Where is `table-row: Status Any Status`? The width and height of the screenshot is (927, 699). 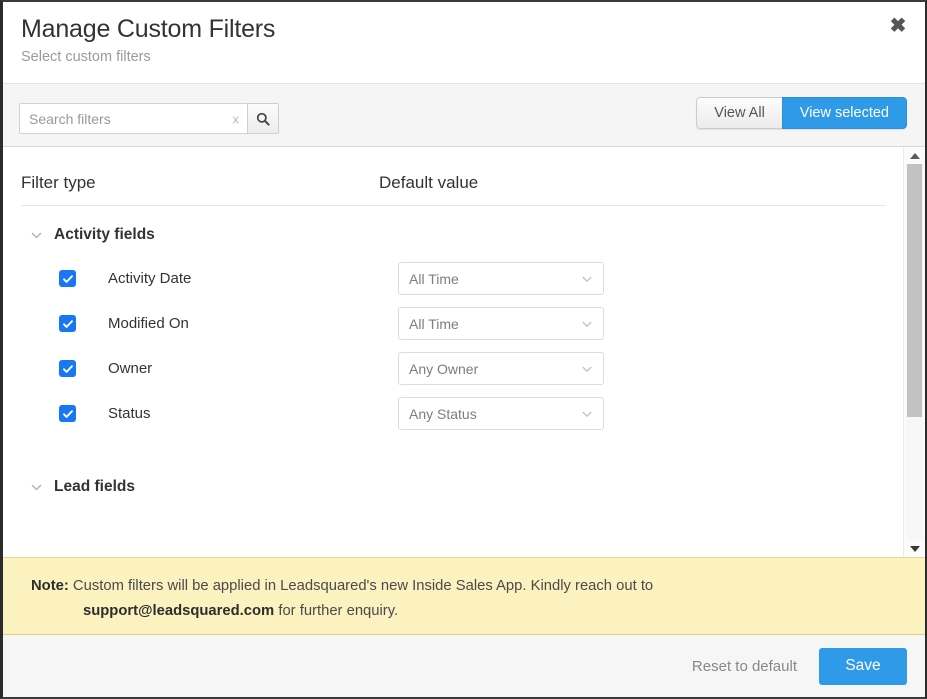
table-row: Status Any Status is located at coordinates (453, 413).